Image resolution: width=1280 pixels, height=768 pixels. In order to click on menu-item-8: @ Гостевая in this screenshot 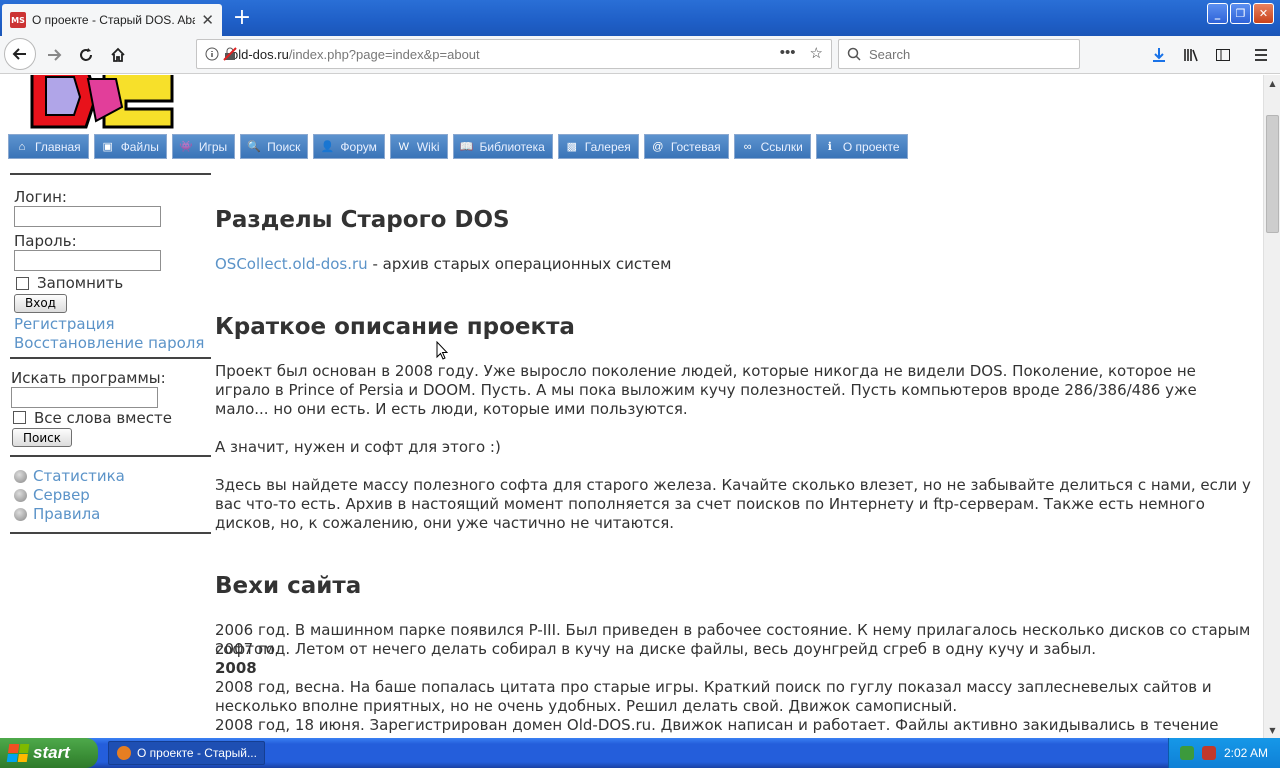, I will do `click(686, 146)`.